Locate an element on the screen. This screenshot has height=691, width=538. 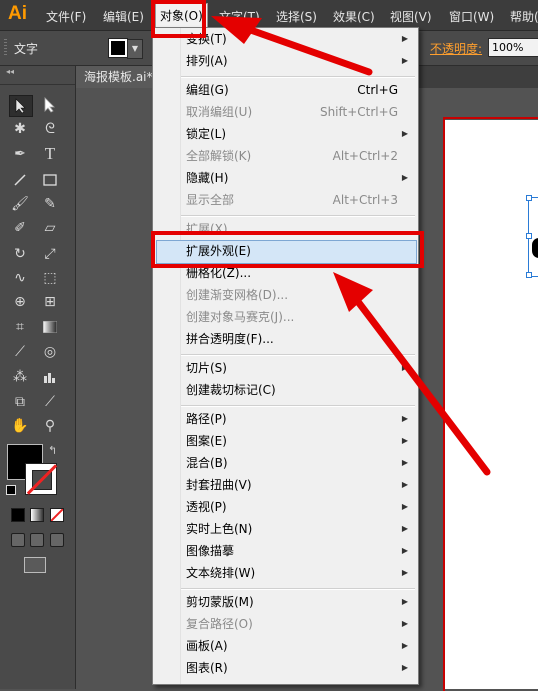
menu-effect: 效果(C) is located at coordinates (354, 16).